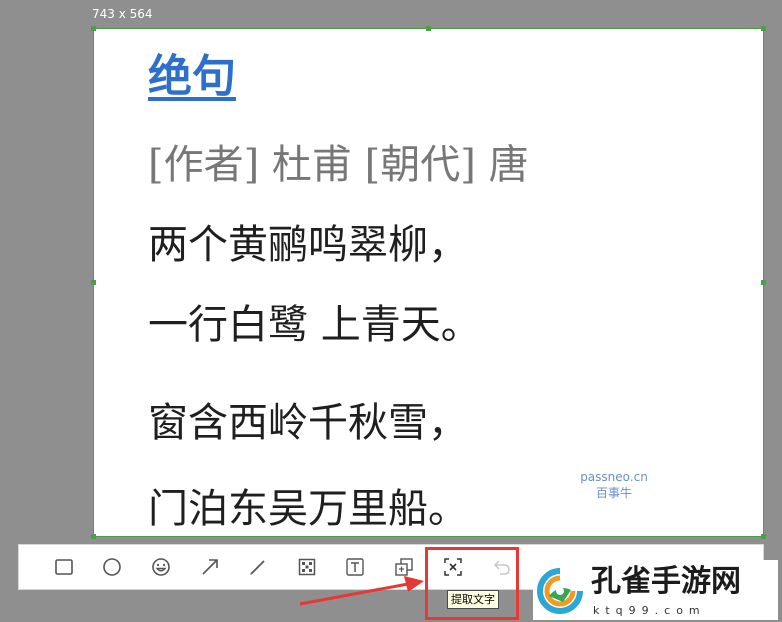 This screenshot has width=782, height=622. I want to click on poem-line-1: 两个黄鹂鸣翠柳，, so click(308, 245).